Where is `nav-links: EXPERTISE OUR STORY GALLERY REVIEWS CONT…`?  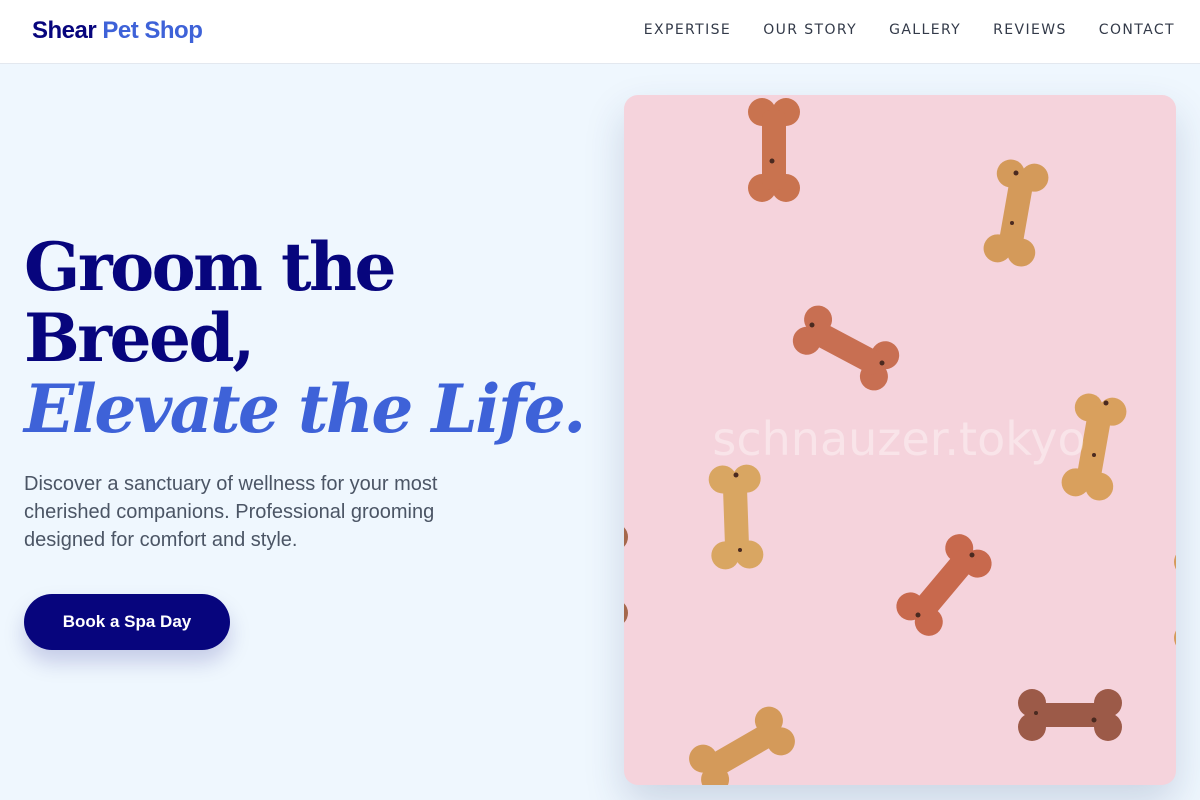
nav-links: EXPERTISE OUR STORY GALLERY REVIEWS CONT… is located at coordinates (909, 30).